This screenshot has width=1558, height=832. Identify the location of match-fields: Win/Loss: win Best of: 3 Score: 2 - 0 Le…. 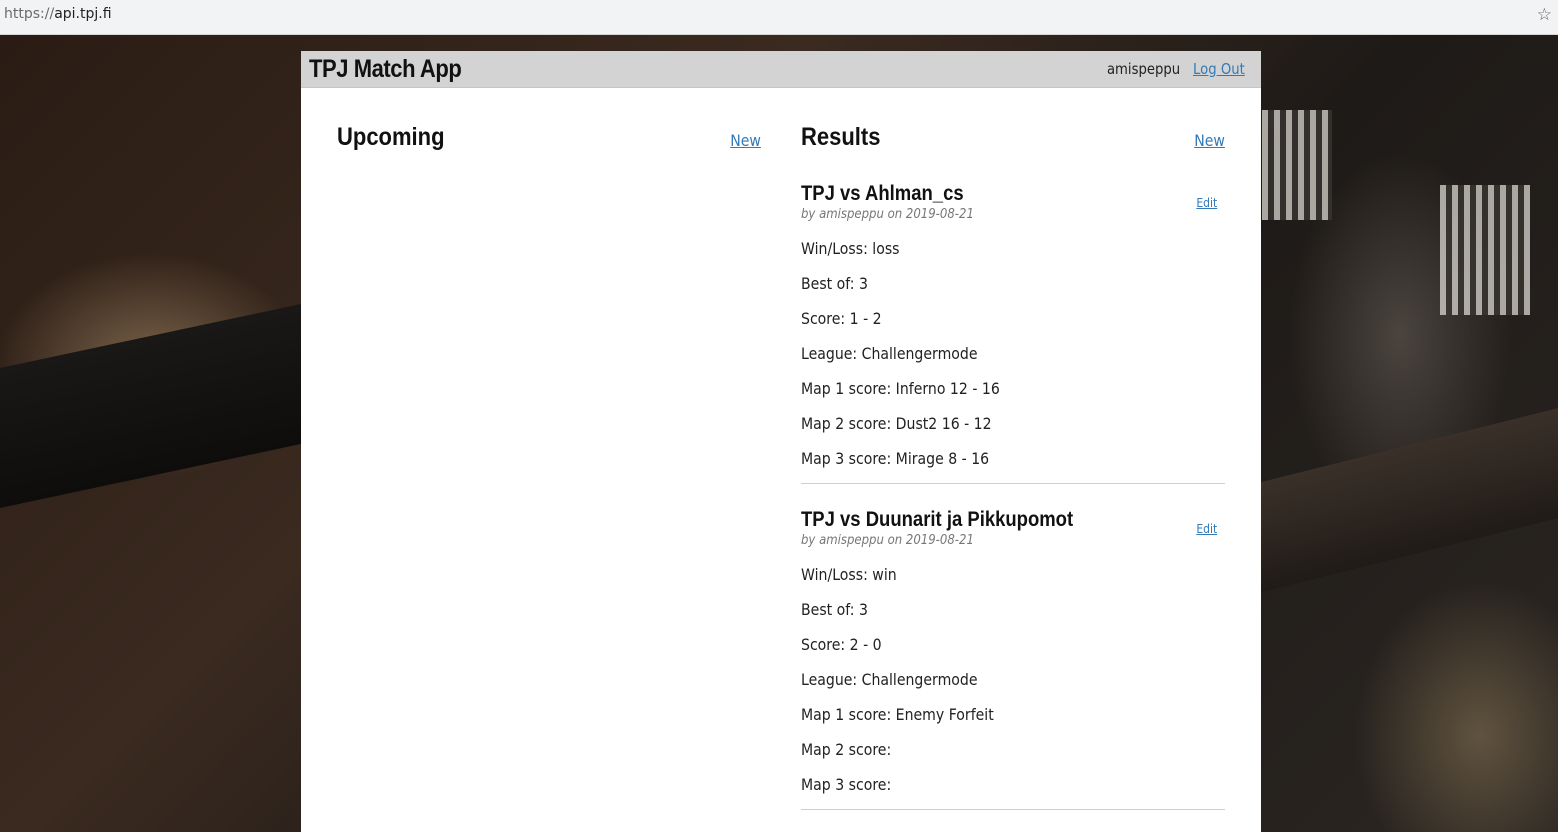
(1013, 672).